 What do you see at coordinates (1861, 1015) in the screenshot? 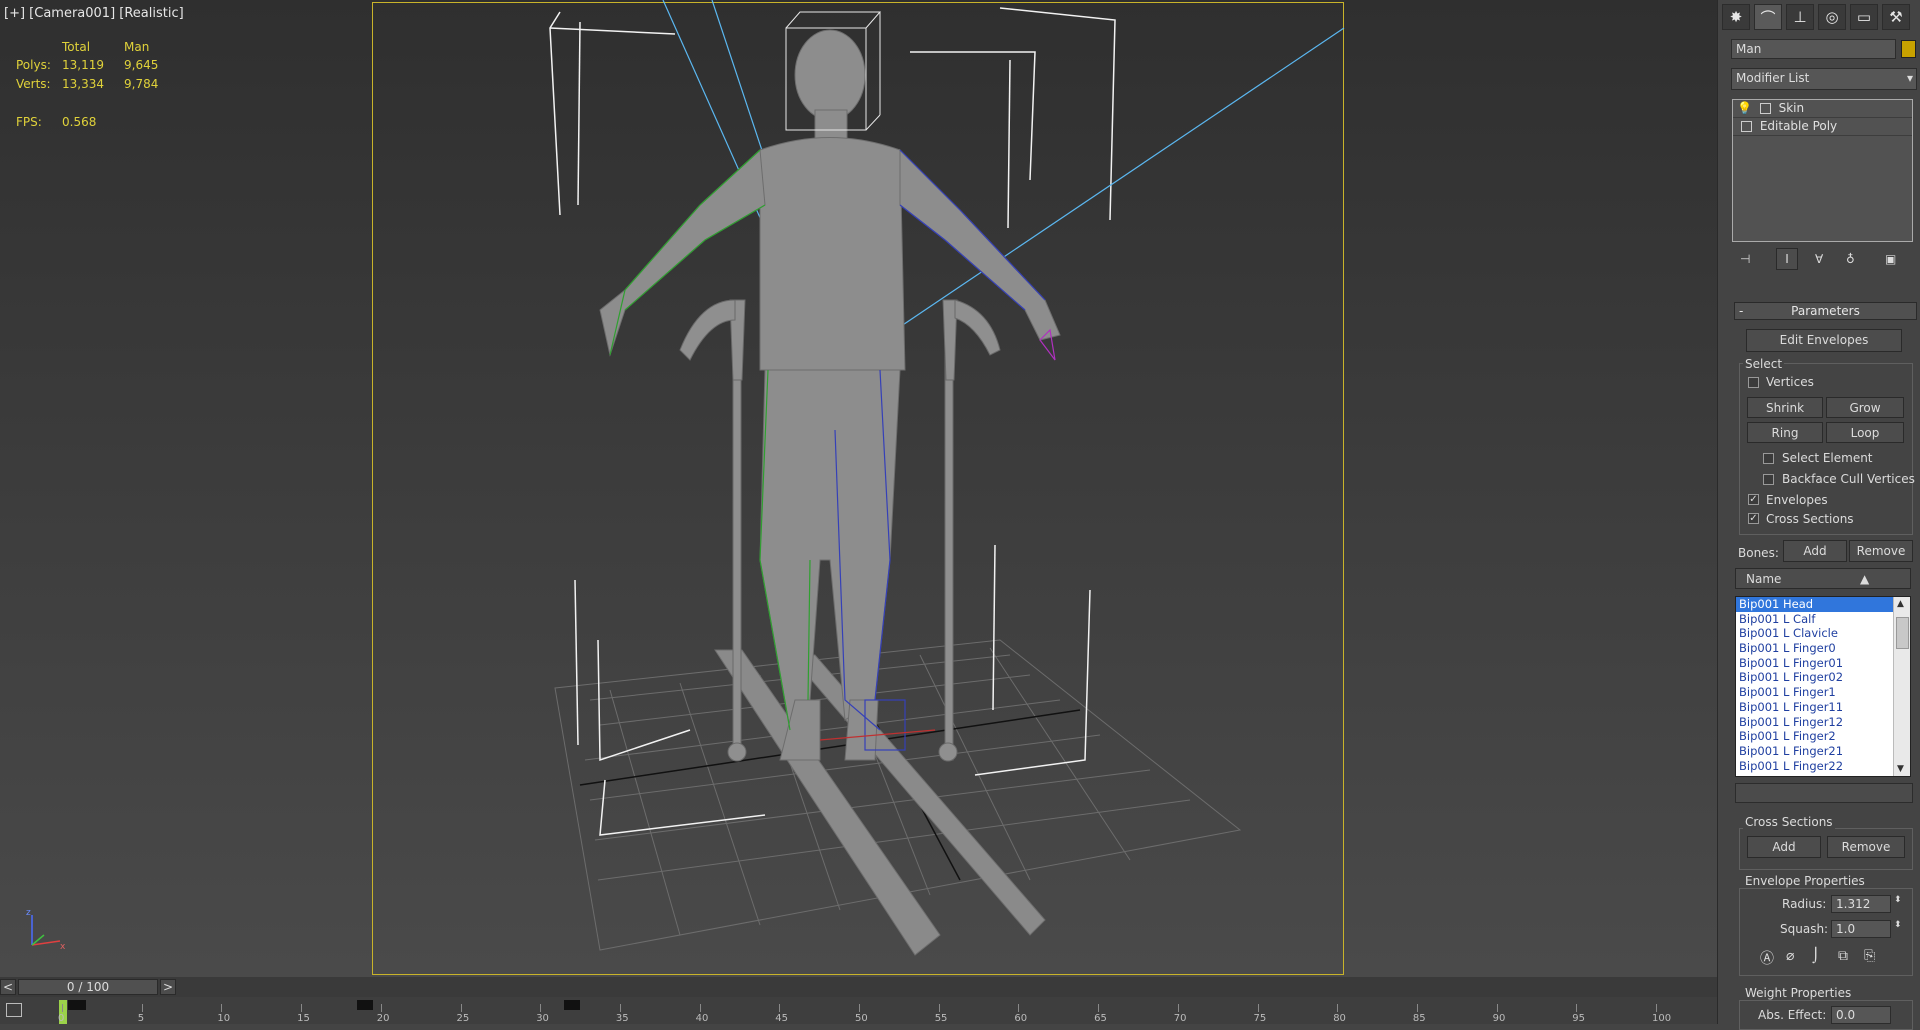
I see `abs-effect-spinner: 0.0` at bounding box center [1861, 1015].